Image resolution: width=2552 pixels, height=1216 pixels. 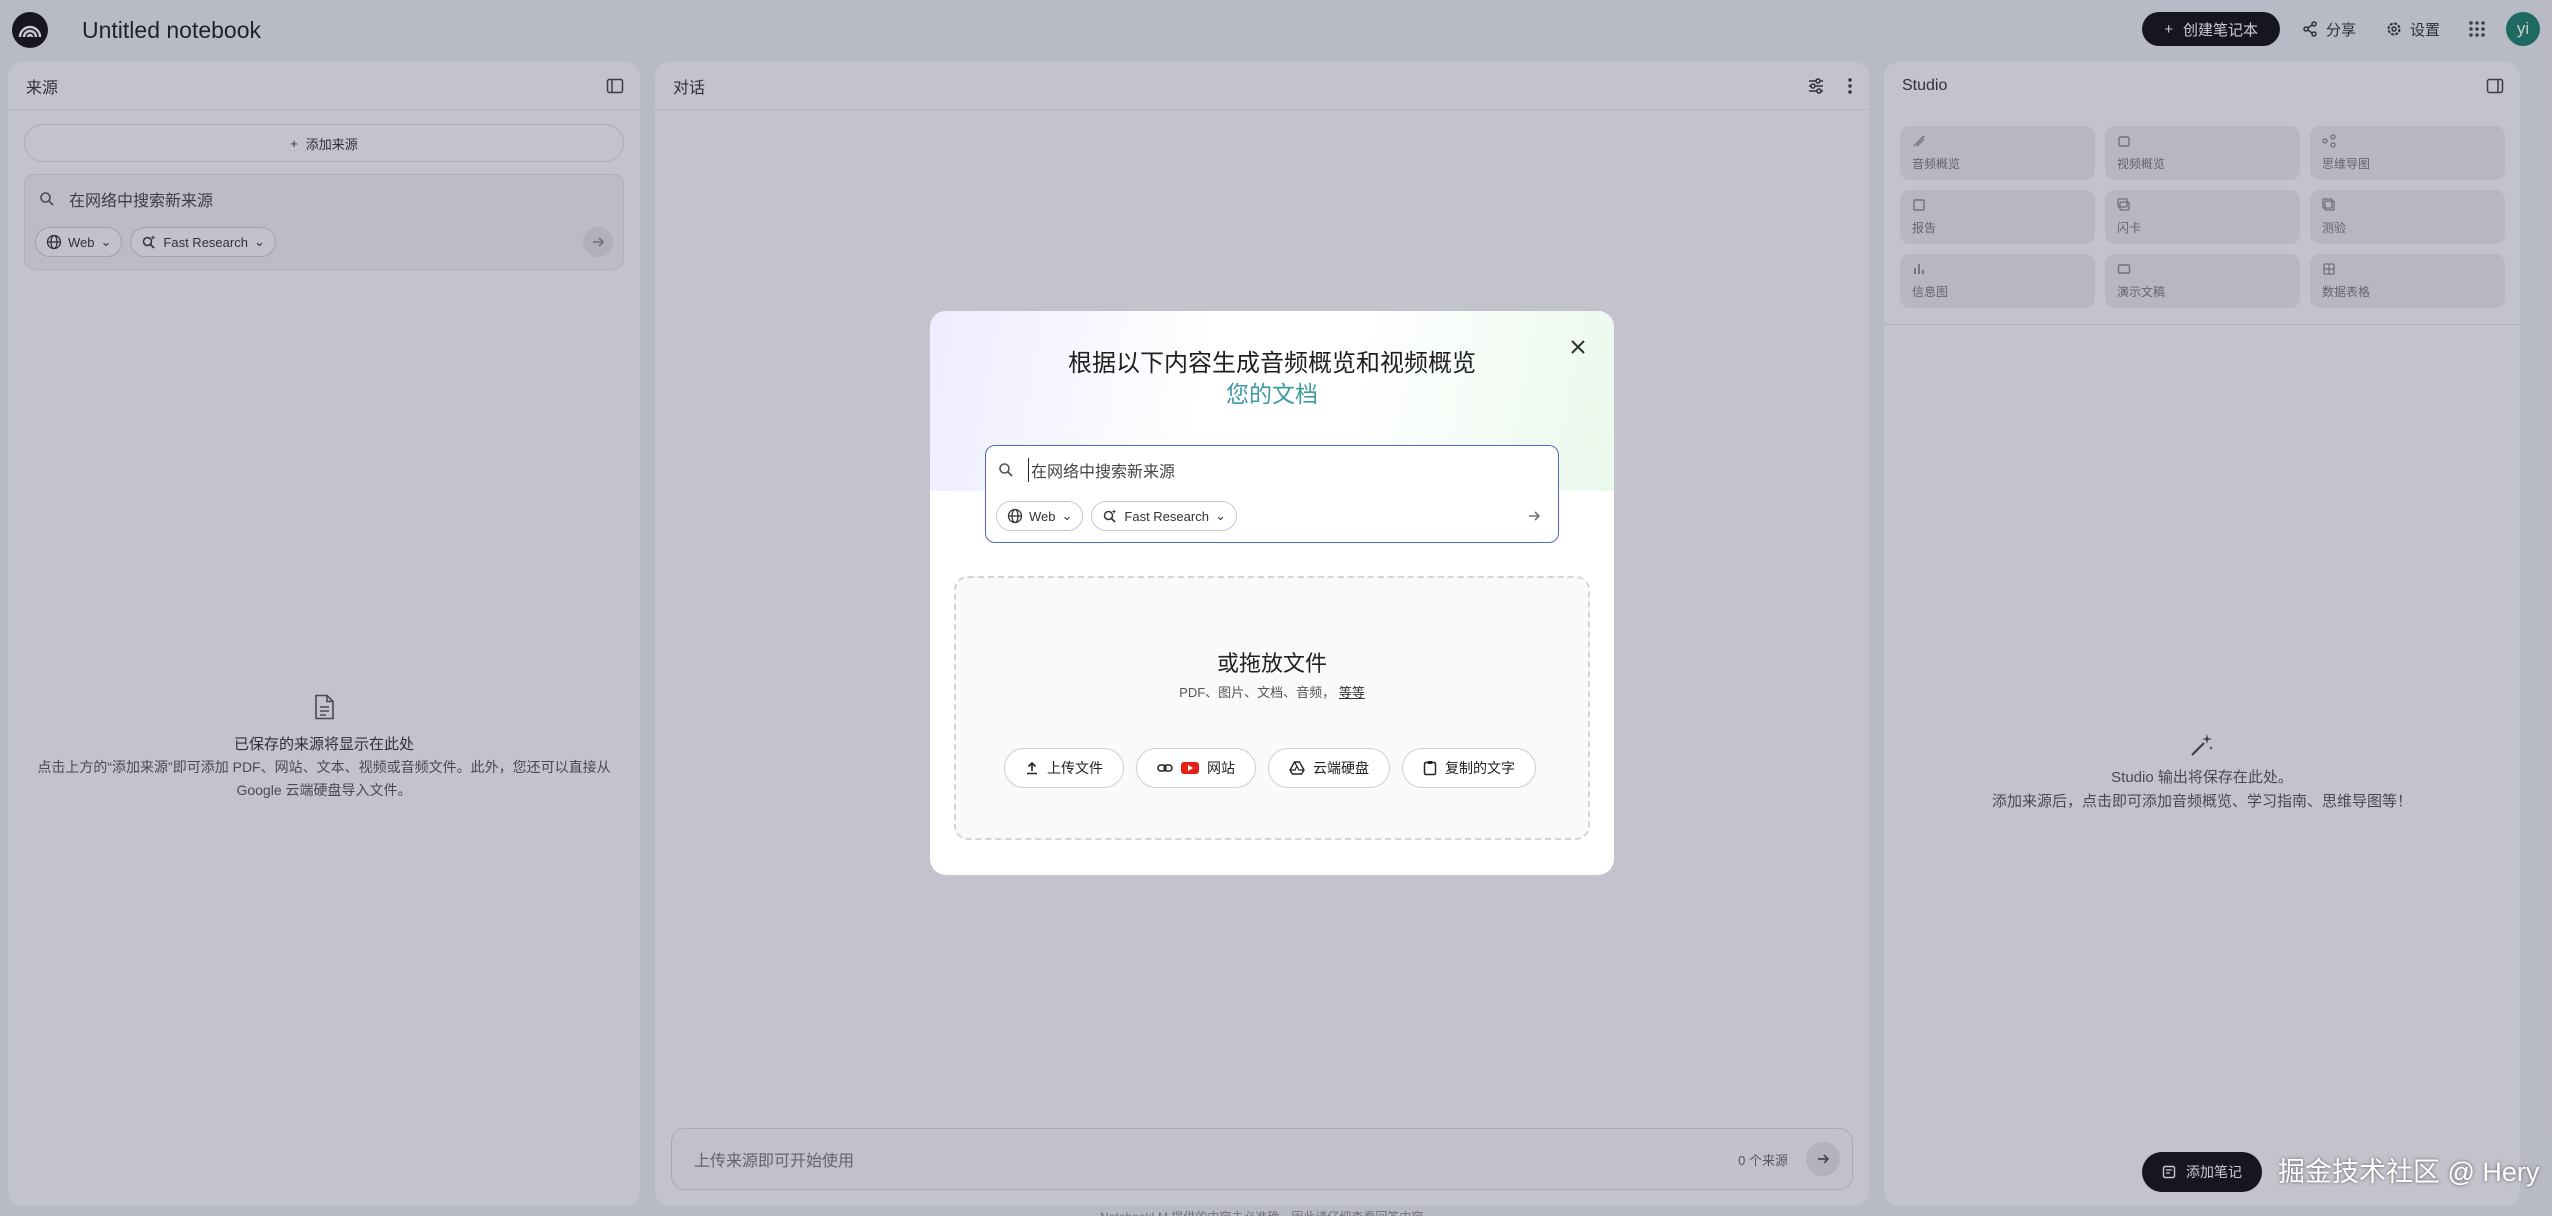 What do you see at coordinates (1430, 768) in the screenshot?
I see `clipboard-icon` at bounding box center [1430, 768].